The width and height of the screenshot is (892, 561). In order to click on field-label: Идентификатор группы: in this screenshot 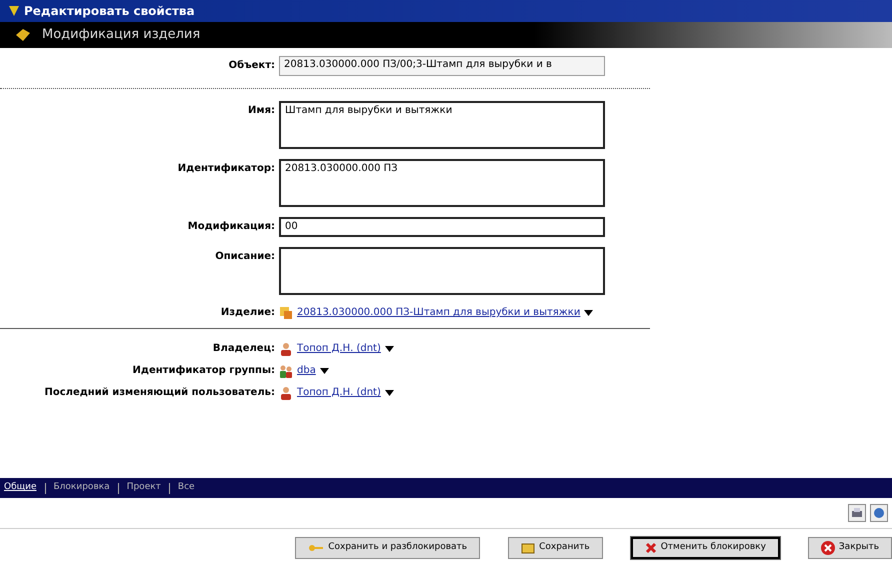, I will do `click(203, 371)`.